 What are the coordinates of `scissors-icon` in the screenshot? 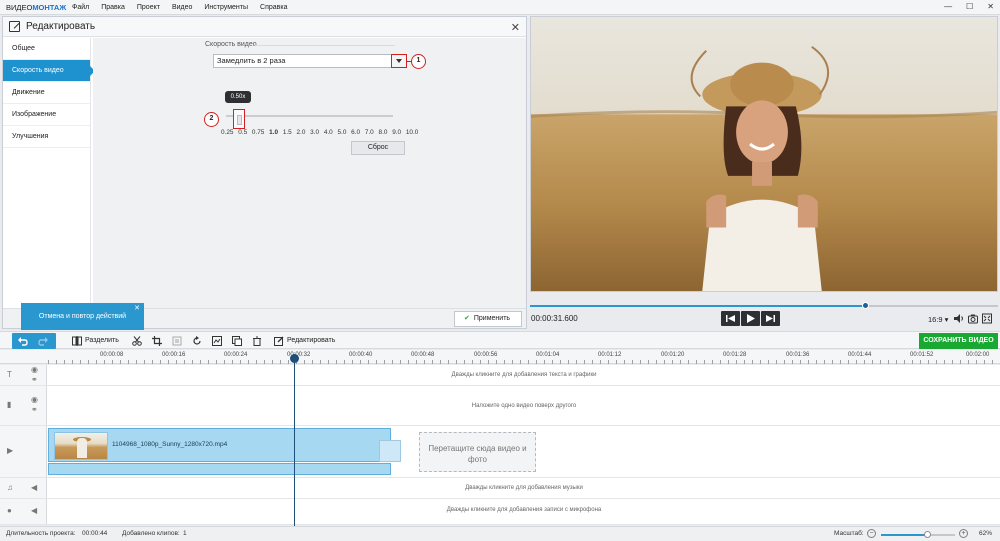 It's located at (137, 341).